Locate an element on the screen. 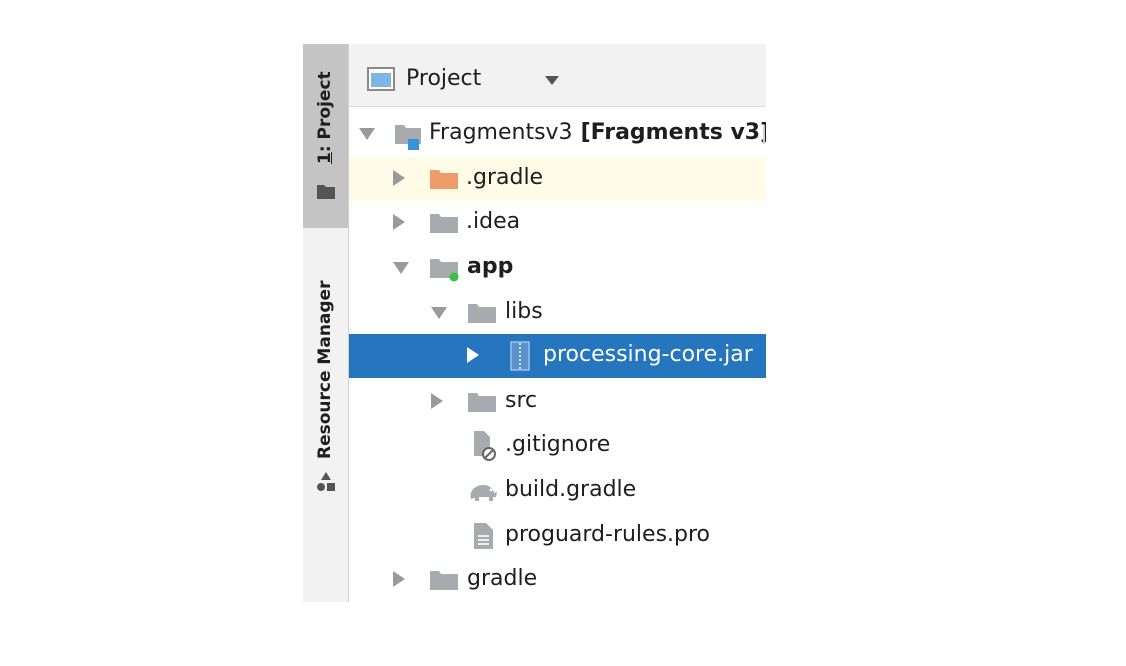 The width and height of the screenshot is (1126, 666). view-mode-selector: Project is located at coordinates (443, 78).